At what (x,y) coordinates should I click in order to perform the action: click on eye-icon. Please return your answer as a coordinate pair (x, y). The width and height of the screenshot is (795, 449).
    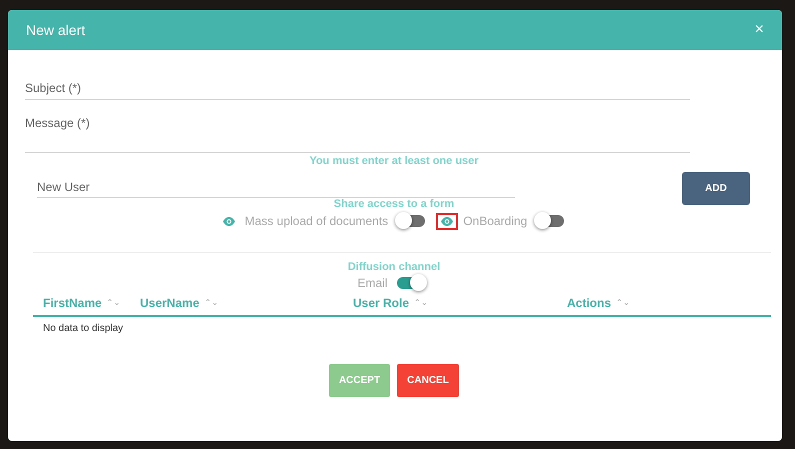
    Looking at the image, I should click on (447, 221).